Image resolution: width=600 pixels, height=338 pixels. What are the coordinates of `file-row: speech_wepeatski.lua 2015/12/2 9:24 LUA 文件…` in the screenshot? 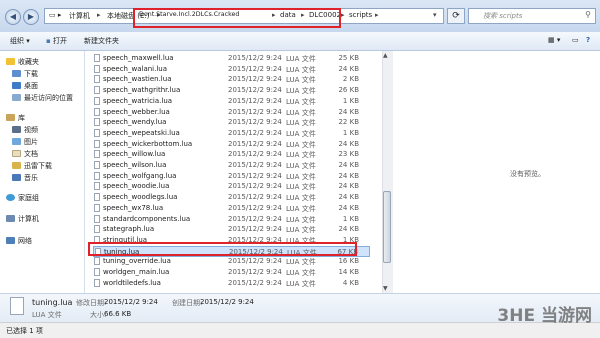 It's located at (231, 133).